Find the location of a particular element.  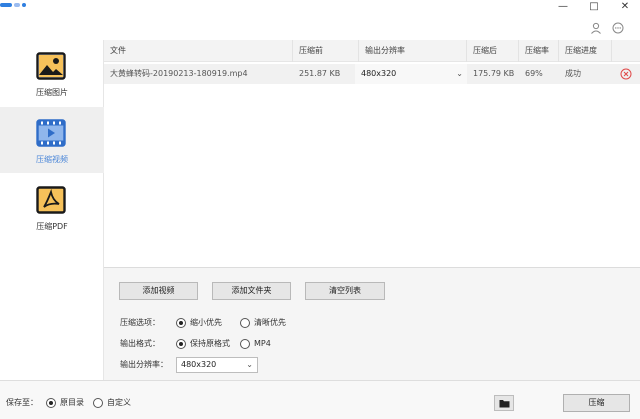

add-video-button: 添加视频 is located at coordinates (158, 291).